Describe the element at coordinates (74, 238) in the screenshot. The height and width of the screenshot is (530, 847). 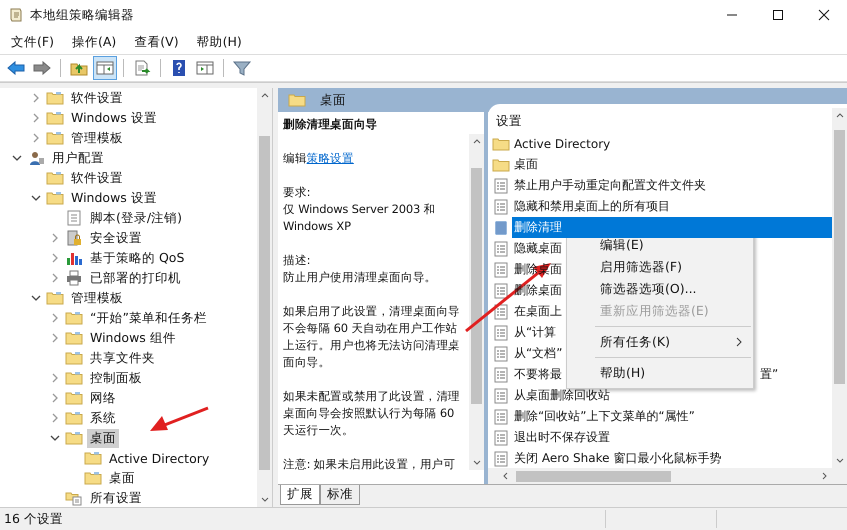
I see `lock-icon` at that location.